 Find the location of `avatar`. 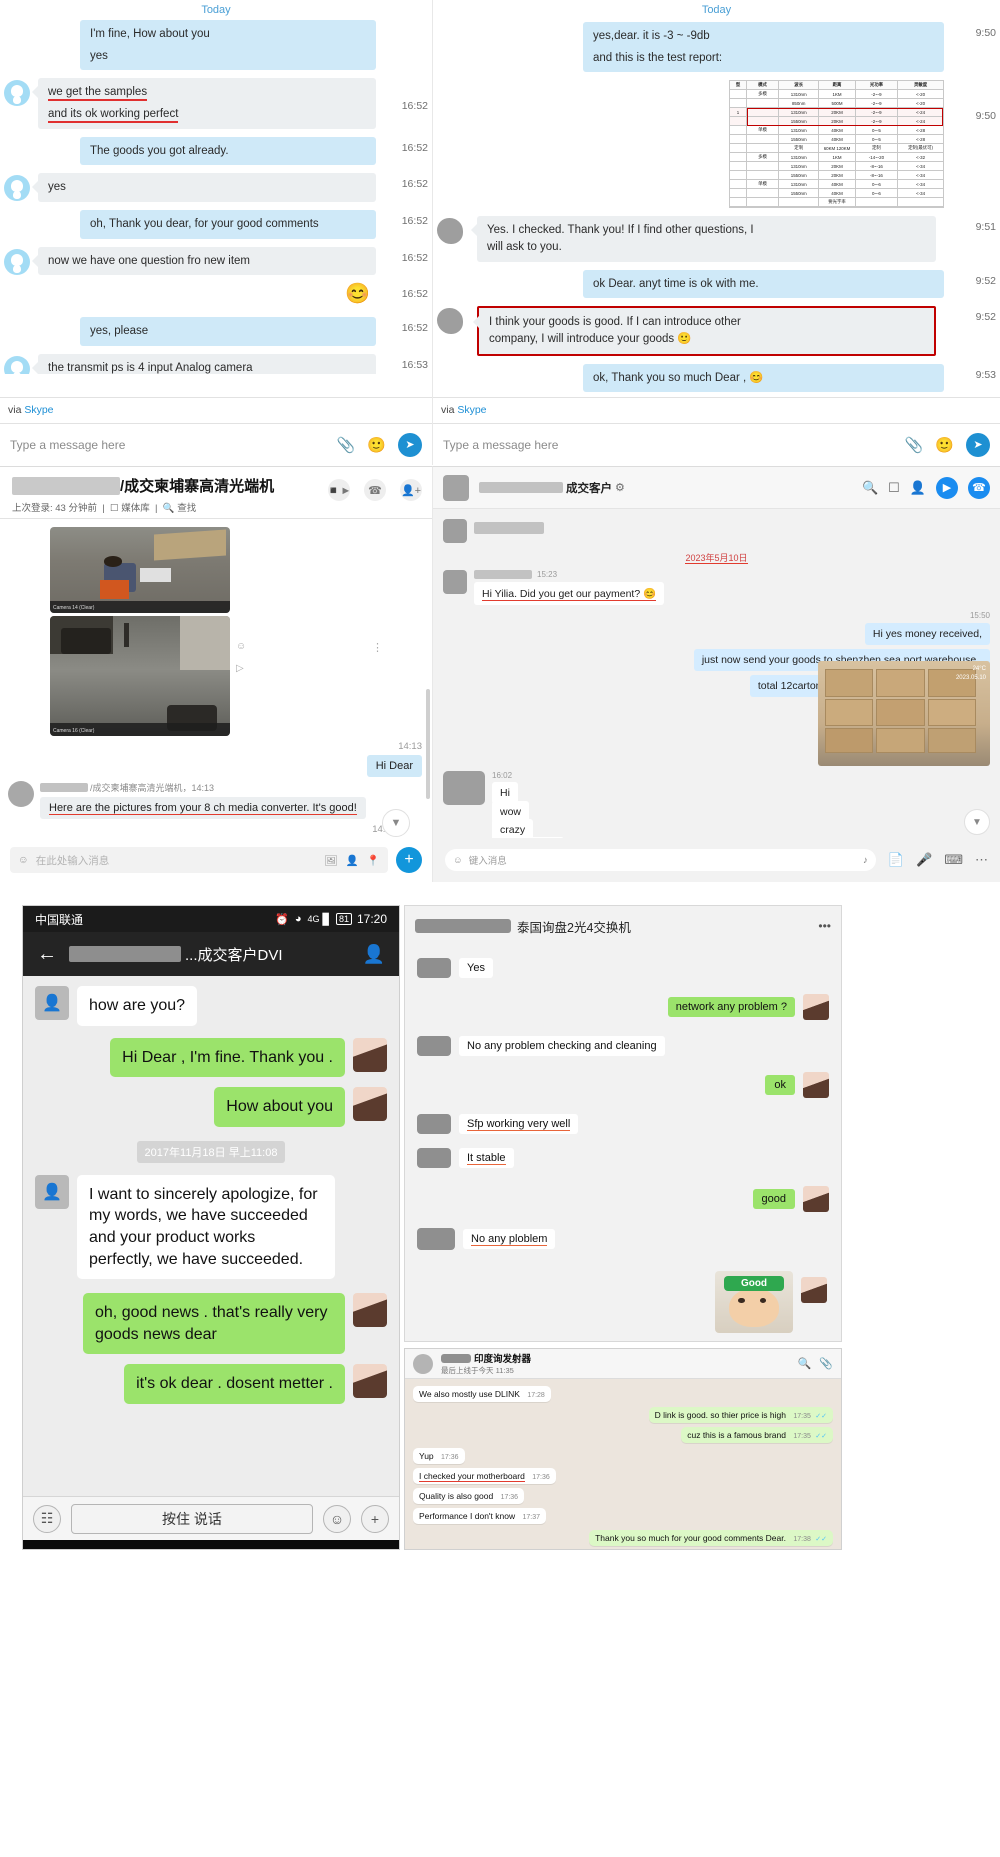

avatar is located at coordinates (456, 487).